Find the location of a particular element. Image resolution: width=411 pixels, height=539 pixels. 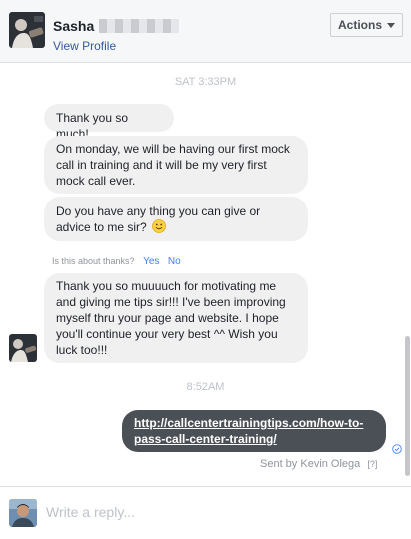

contact-avatar-small is located at coordinates (23, 348).